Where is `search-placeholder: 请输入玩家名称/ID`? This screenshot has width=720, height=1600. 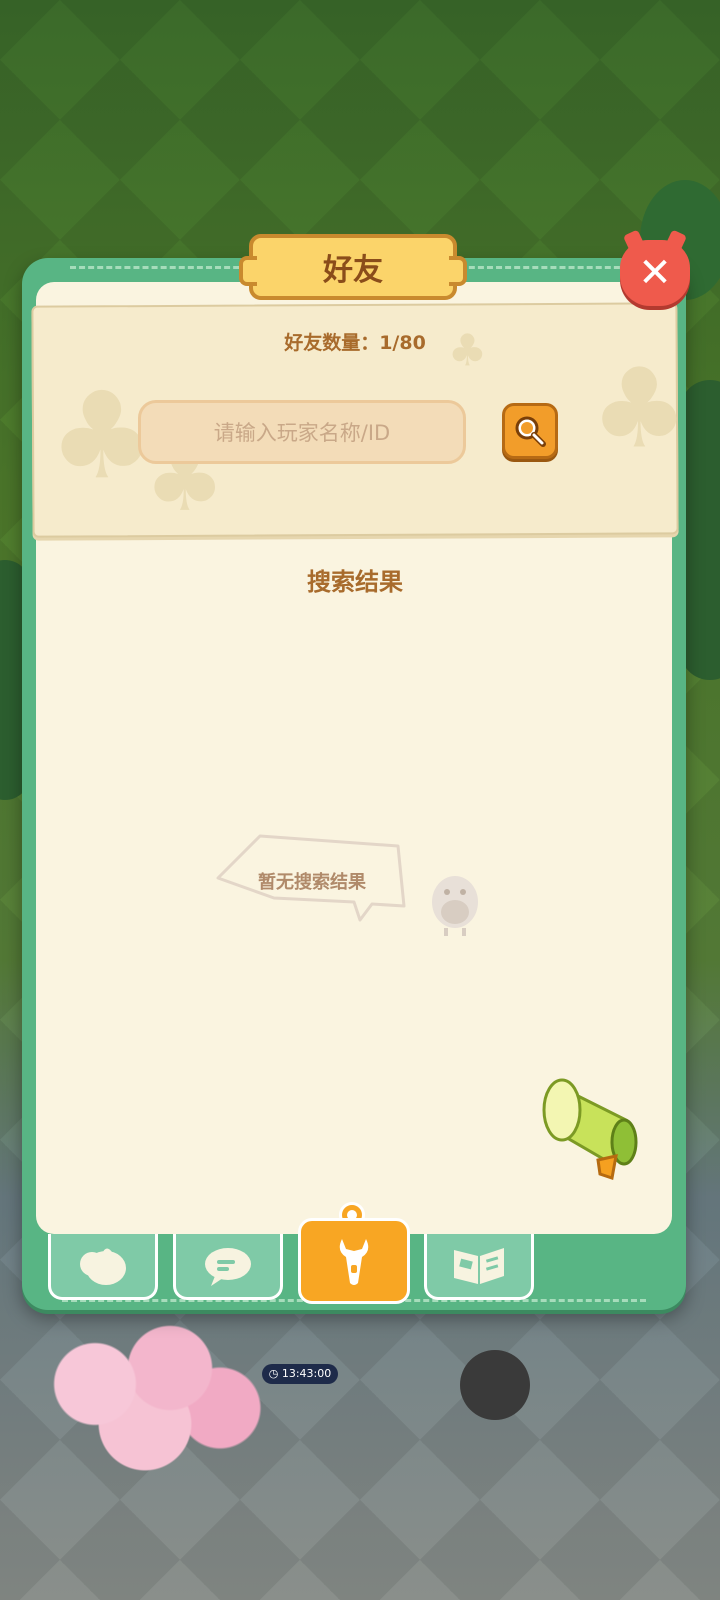
search-placeholder: 请输入玩家名称/ID is located at coordinates (302, 433).